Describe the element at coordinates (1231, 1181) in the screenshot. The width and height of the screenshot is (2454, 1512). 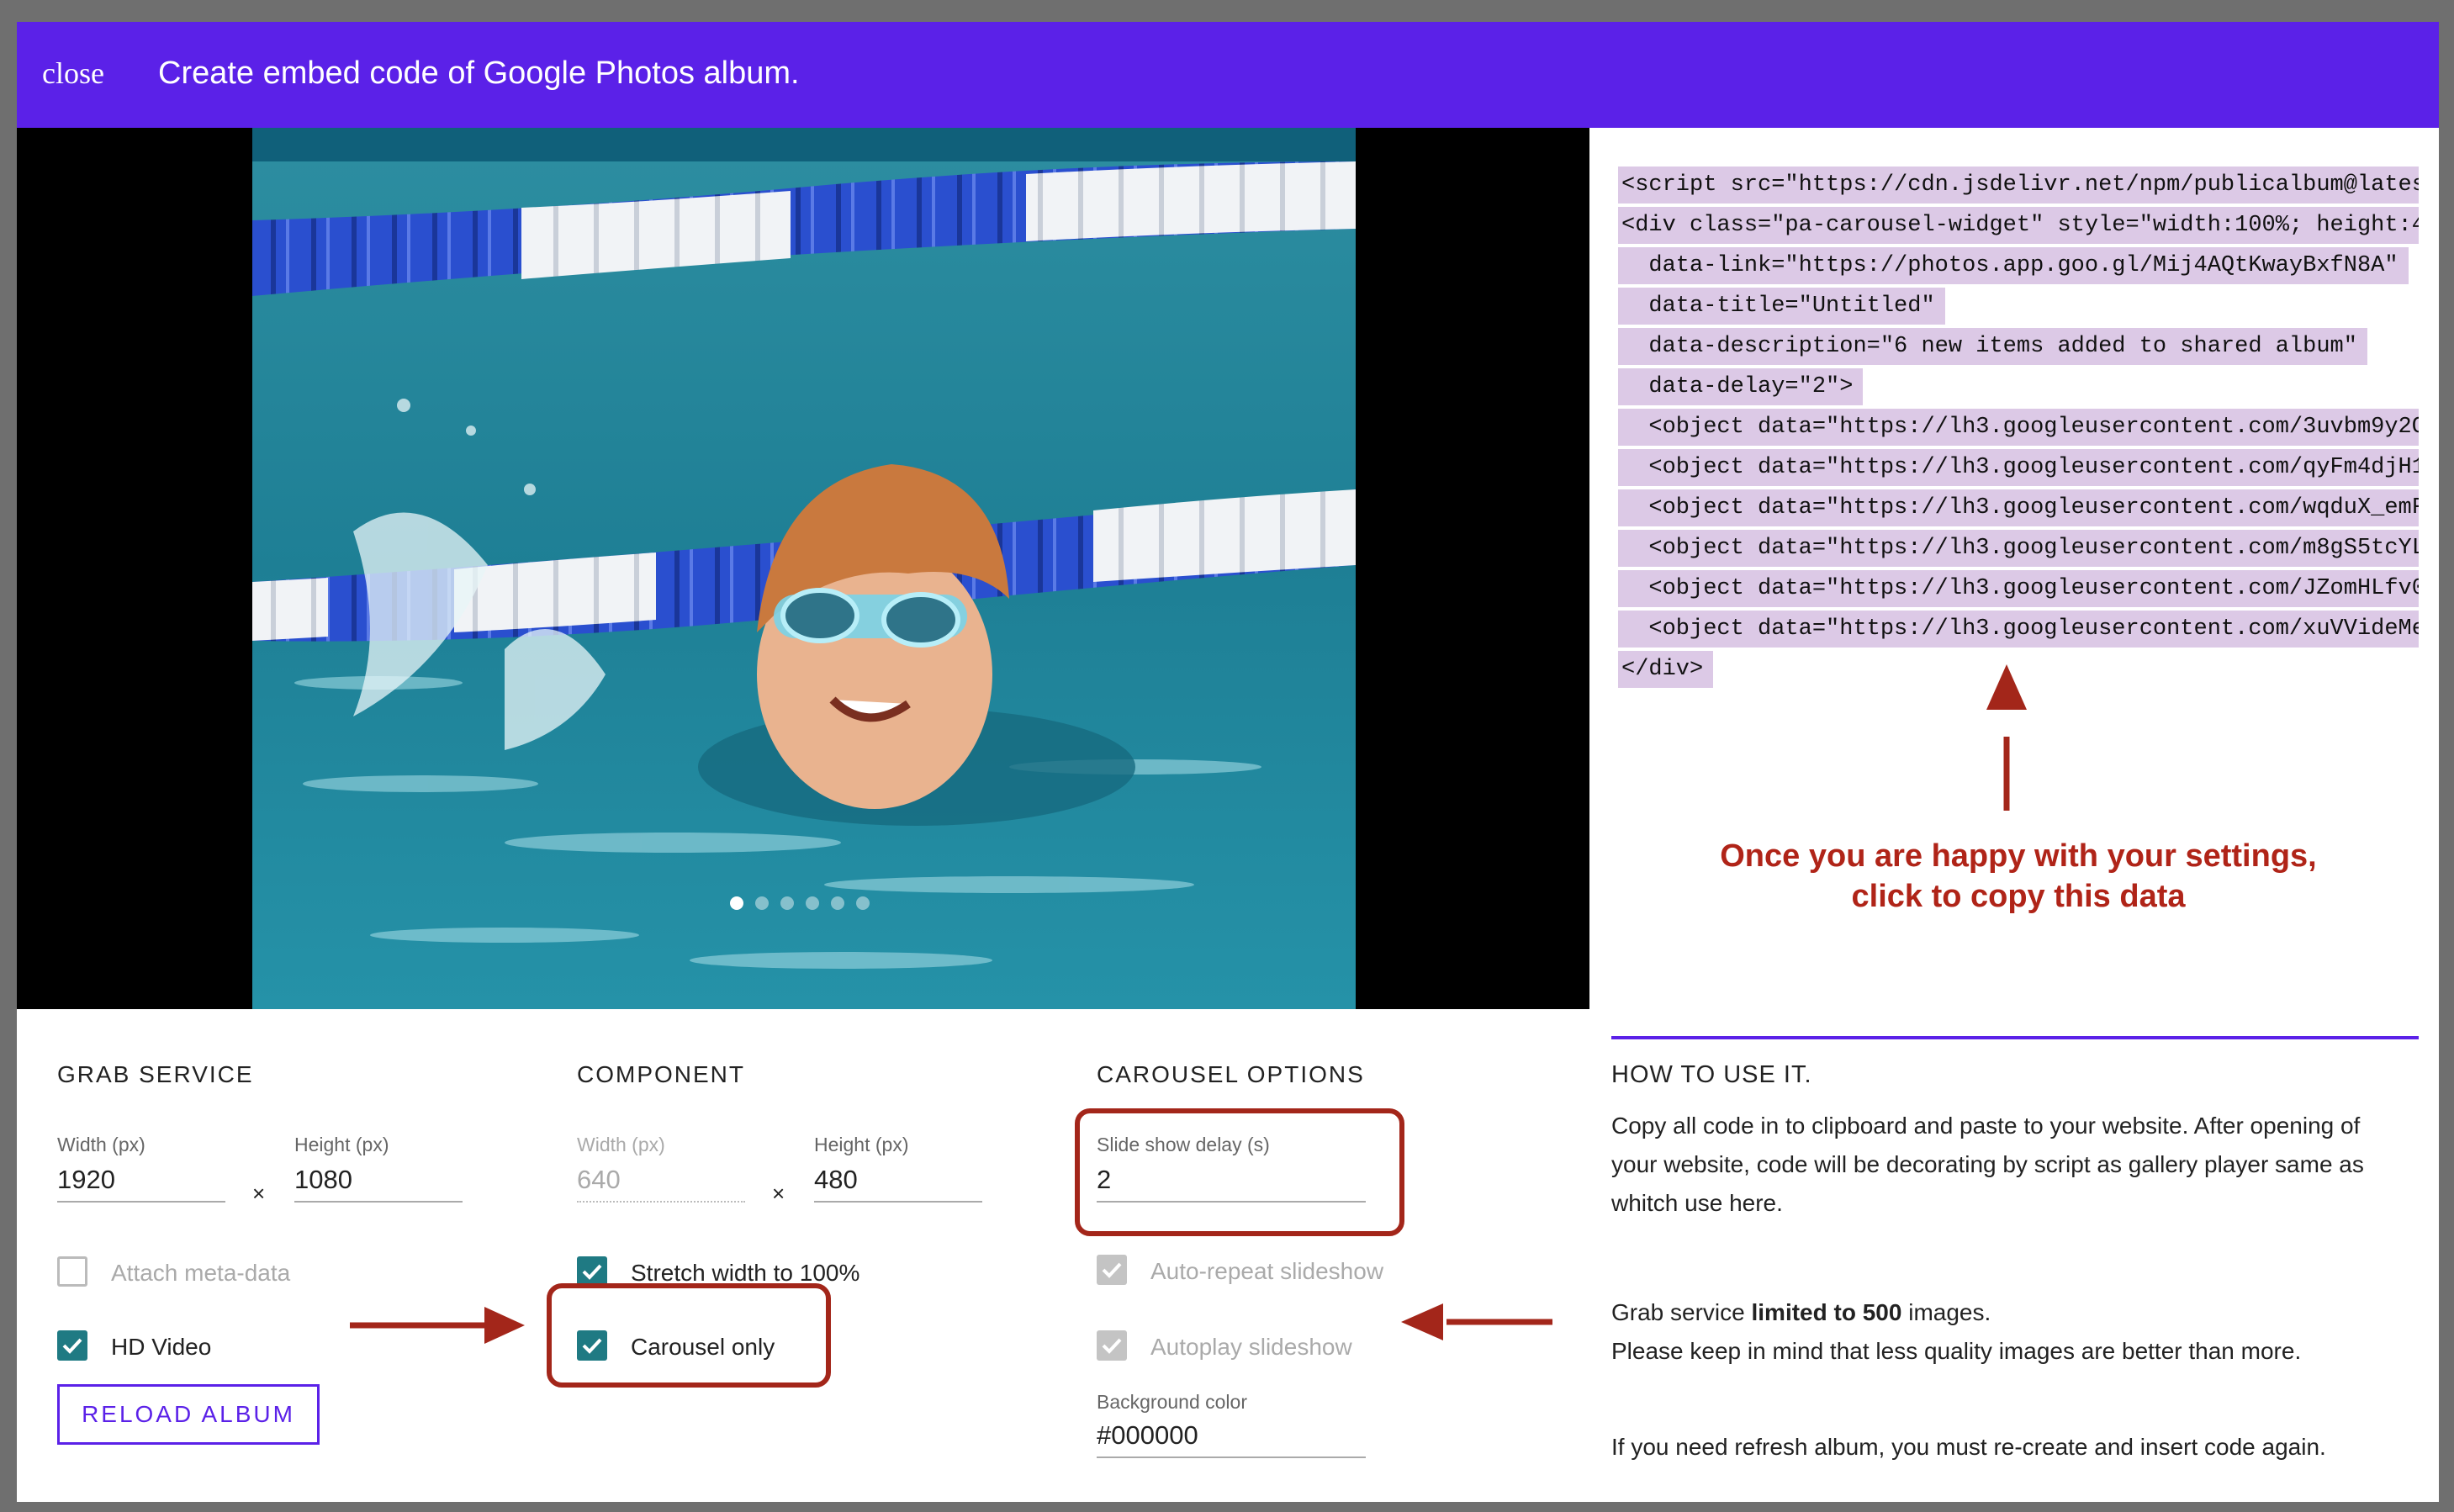
I see `slide-delay-input` at that location.